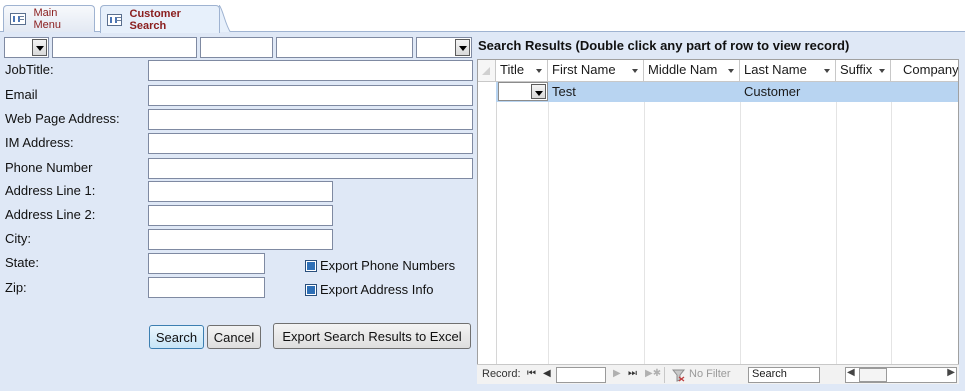 This screenshot has width=965, height=391. I want to click on column-header-suffix: Suffix, so click(863, 71).